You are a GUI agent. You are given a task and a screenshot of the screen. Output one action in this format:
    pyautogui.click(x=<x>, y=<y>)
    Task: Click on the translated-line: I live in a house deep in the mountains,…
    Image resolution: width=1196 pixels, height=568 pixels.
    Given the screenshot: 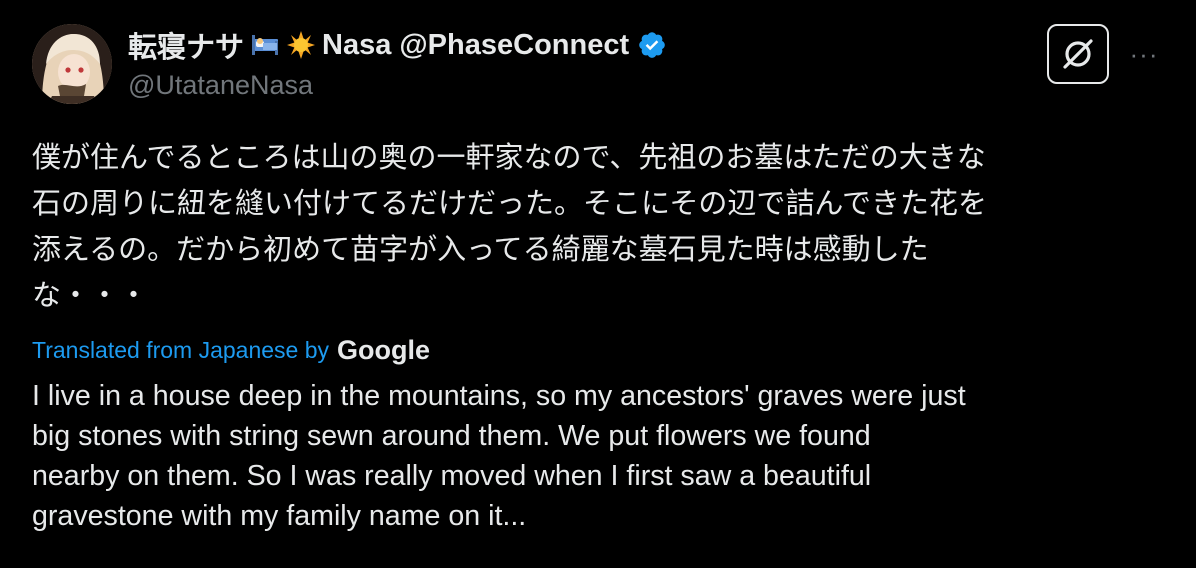 What is the action you would take?
    pyautogui.click(x=499, y=396)
    